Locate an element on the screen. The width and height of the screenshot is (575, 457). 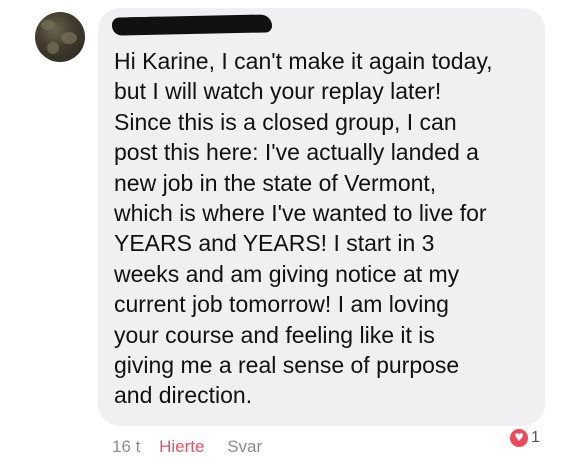
comment-text-line: your course and feeling like it is is located at coordinates (274, 334).